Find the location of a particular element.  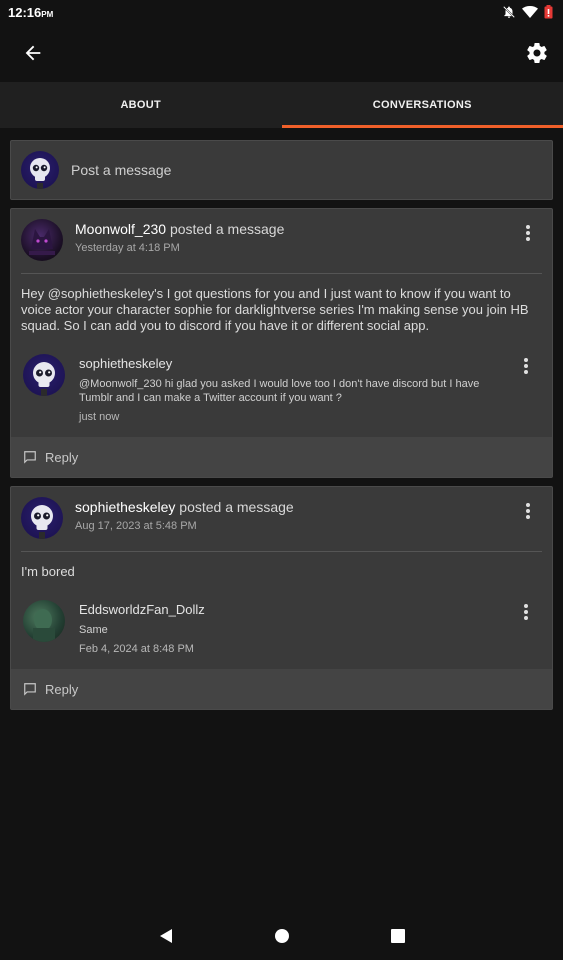

reply-author: EddsworldzFan_Dollz is located at coordinates (142, 609).